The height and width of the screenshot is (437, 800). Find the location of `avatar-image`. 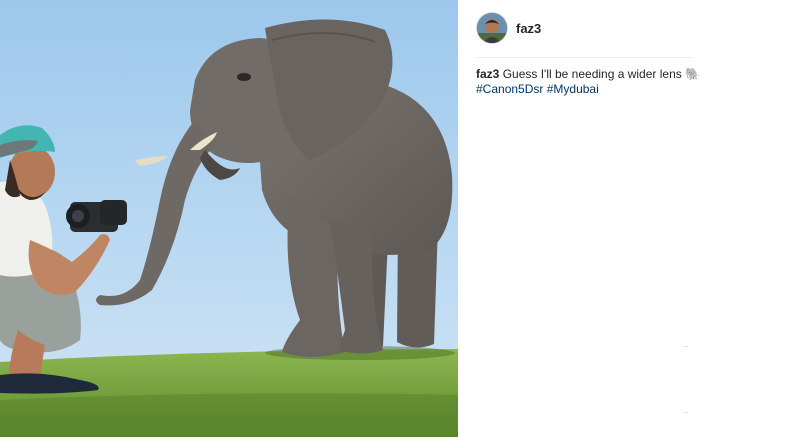

avatar-image is located at coordinates (492, 28).